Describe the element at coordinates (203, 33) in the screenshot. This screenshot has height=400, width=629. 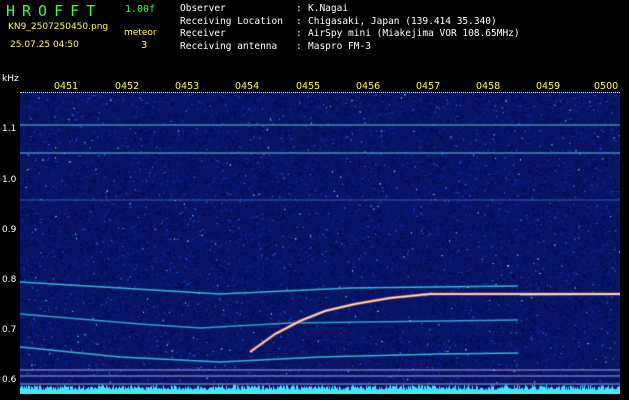
I see `info-key: Receiver` at that location.